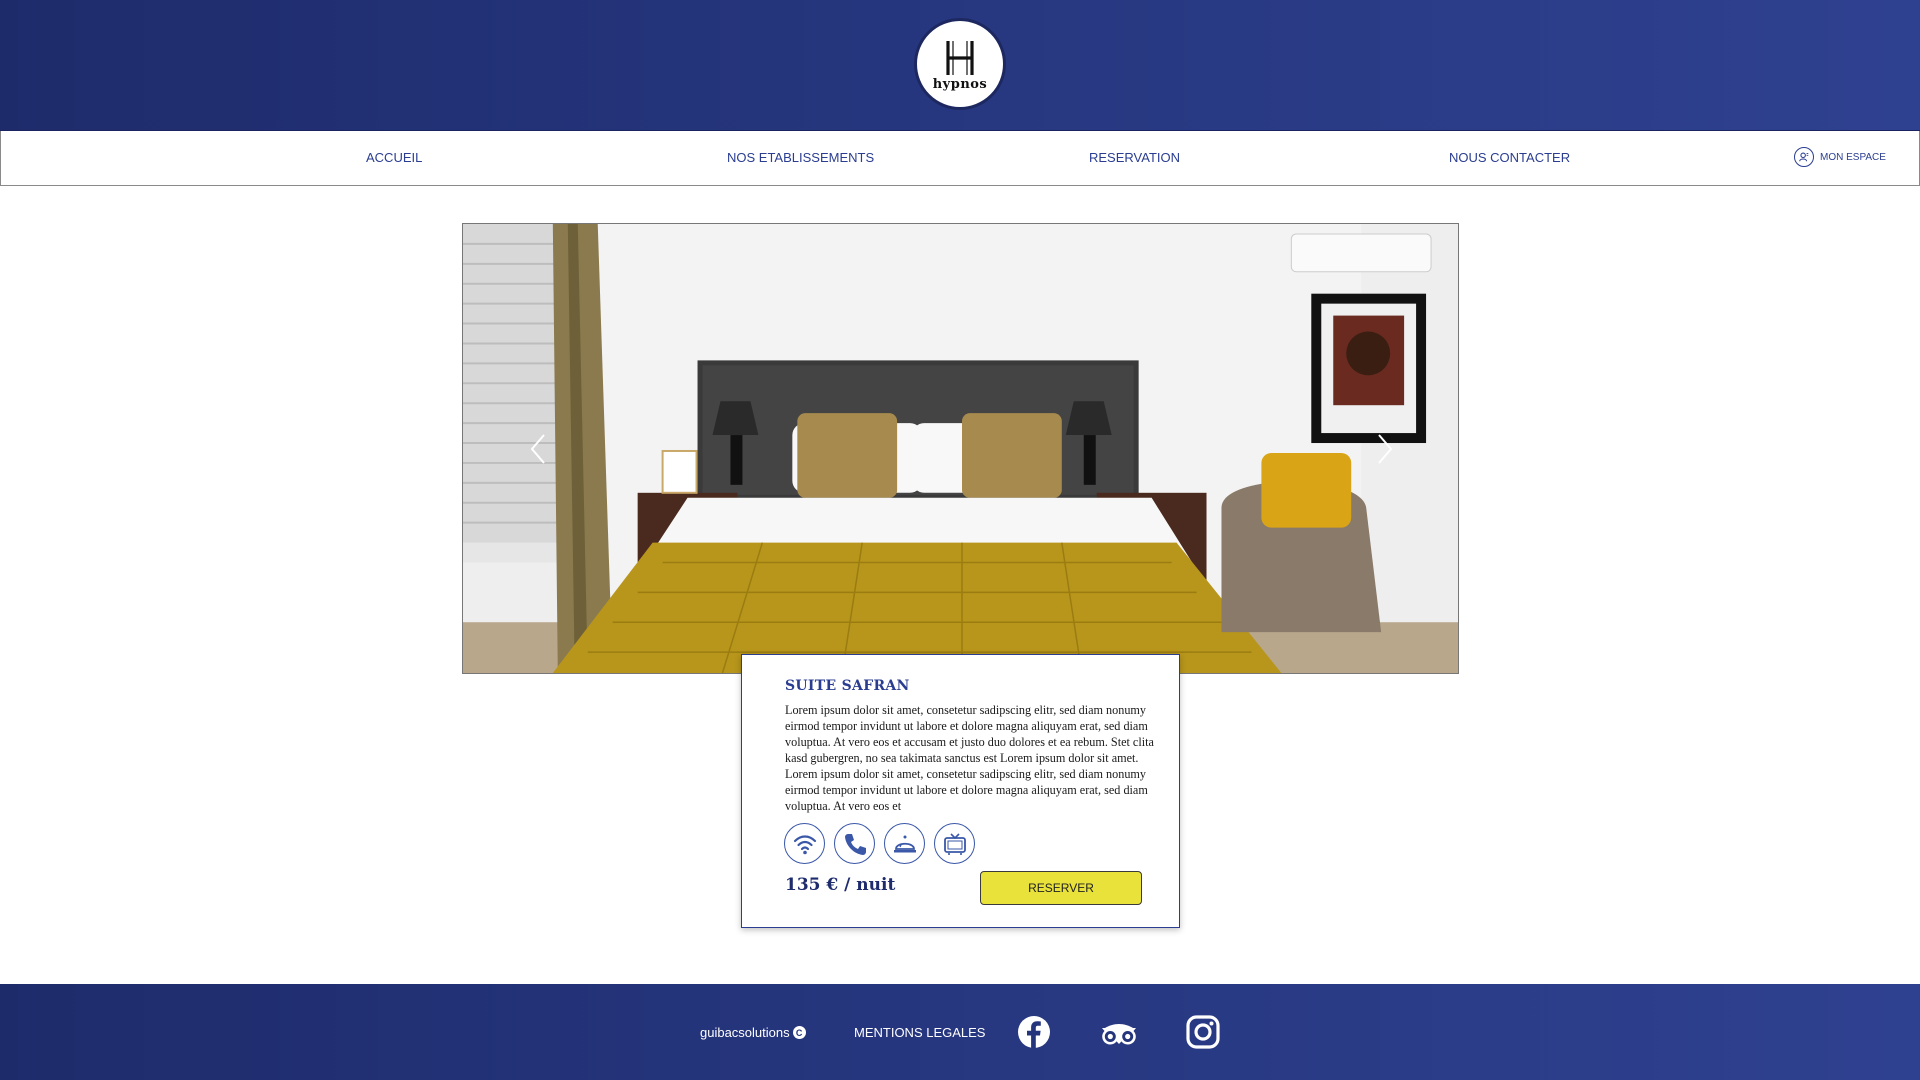 This screenshot has width=1920, height=1080. What do you see at coordinates (799, 1032) in the screenshot?
I see `copyright-icon: C` at bounding box center [799, 1032].